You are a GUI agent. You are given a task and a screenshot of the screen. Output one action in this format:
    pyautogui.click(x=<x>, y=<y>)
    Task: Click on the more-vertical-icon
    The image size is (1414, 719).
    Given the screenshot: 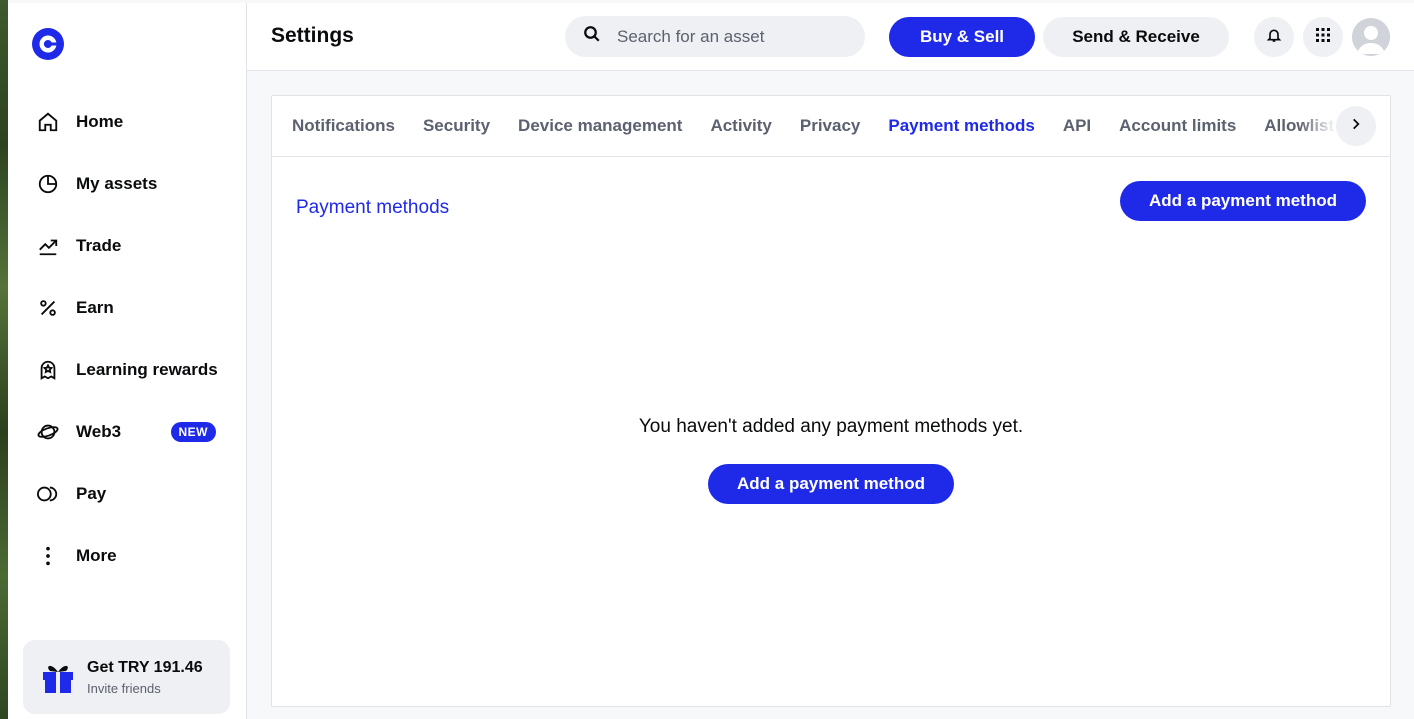 What is the action you would take?
    pyautogui.click(x=48, y=556)
    